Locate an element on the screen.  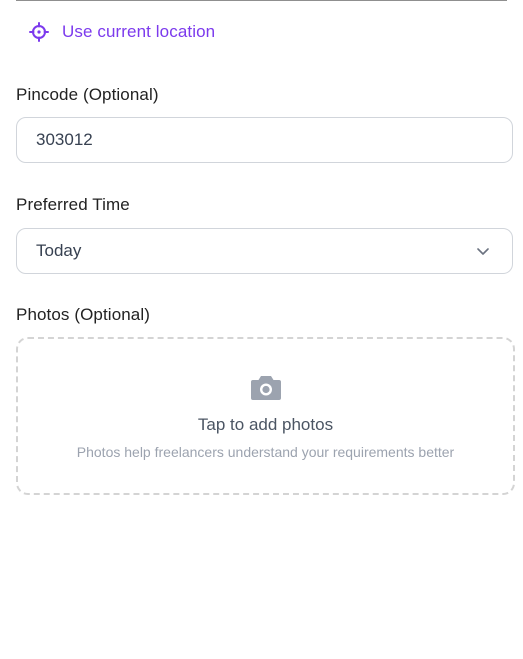
use-current-location-button: Use current location is located at coordinates (122, 32).